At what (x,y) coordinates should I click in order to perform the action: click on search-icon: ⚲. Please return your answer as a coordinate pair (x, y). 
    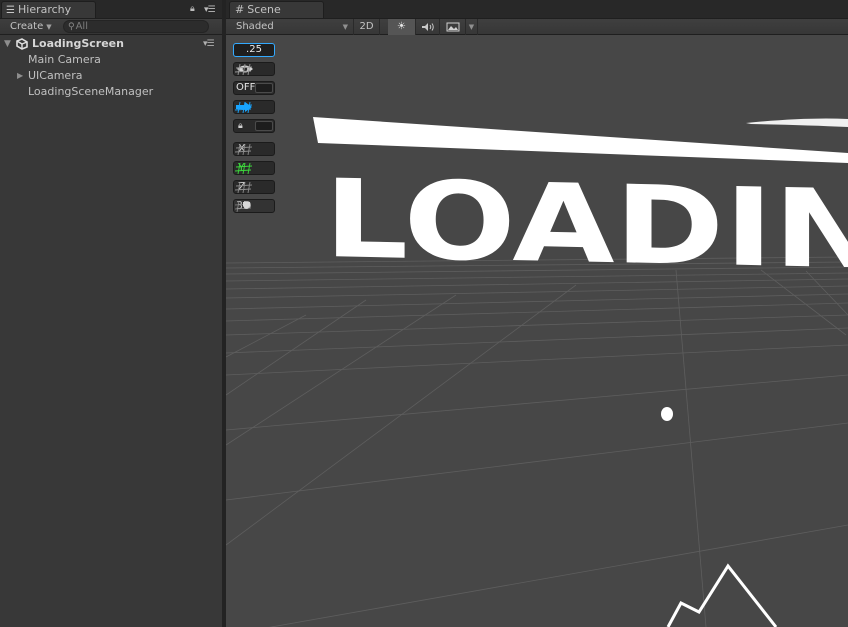
    Looking at the image, I should click on (71, 27).